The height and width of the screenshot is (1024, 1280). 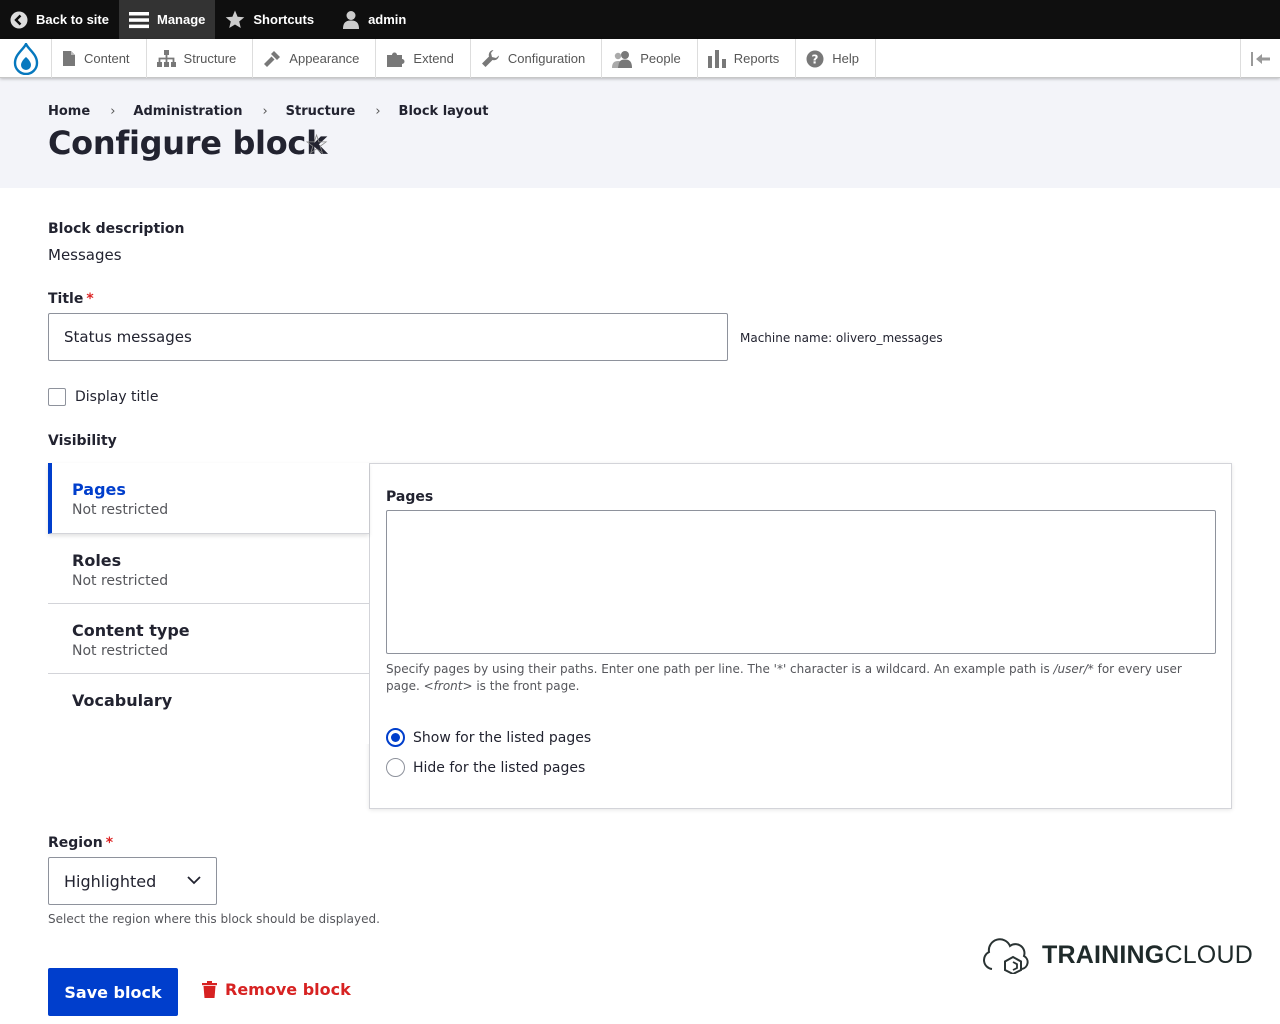 I want to click on pages-desc-path: /user/*, so click(x=1073, y=669).